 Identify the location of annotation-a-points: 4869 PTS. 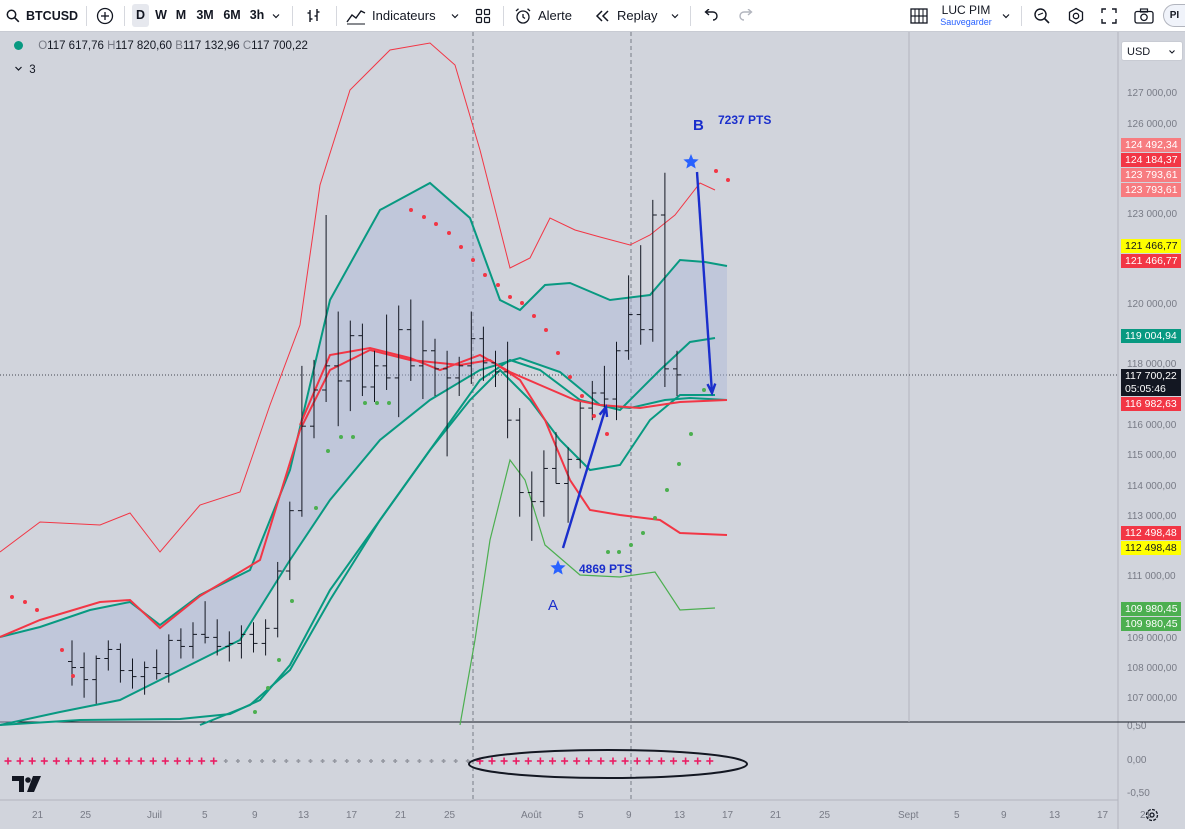
(605, 569).